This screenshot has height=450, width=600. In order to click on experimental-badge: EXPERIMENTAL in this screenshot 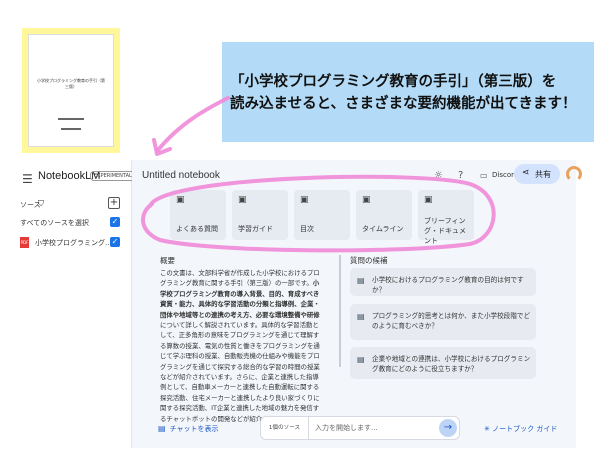, I will do `click(113, 176)`.